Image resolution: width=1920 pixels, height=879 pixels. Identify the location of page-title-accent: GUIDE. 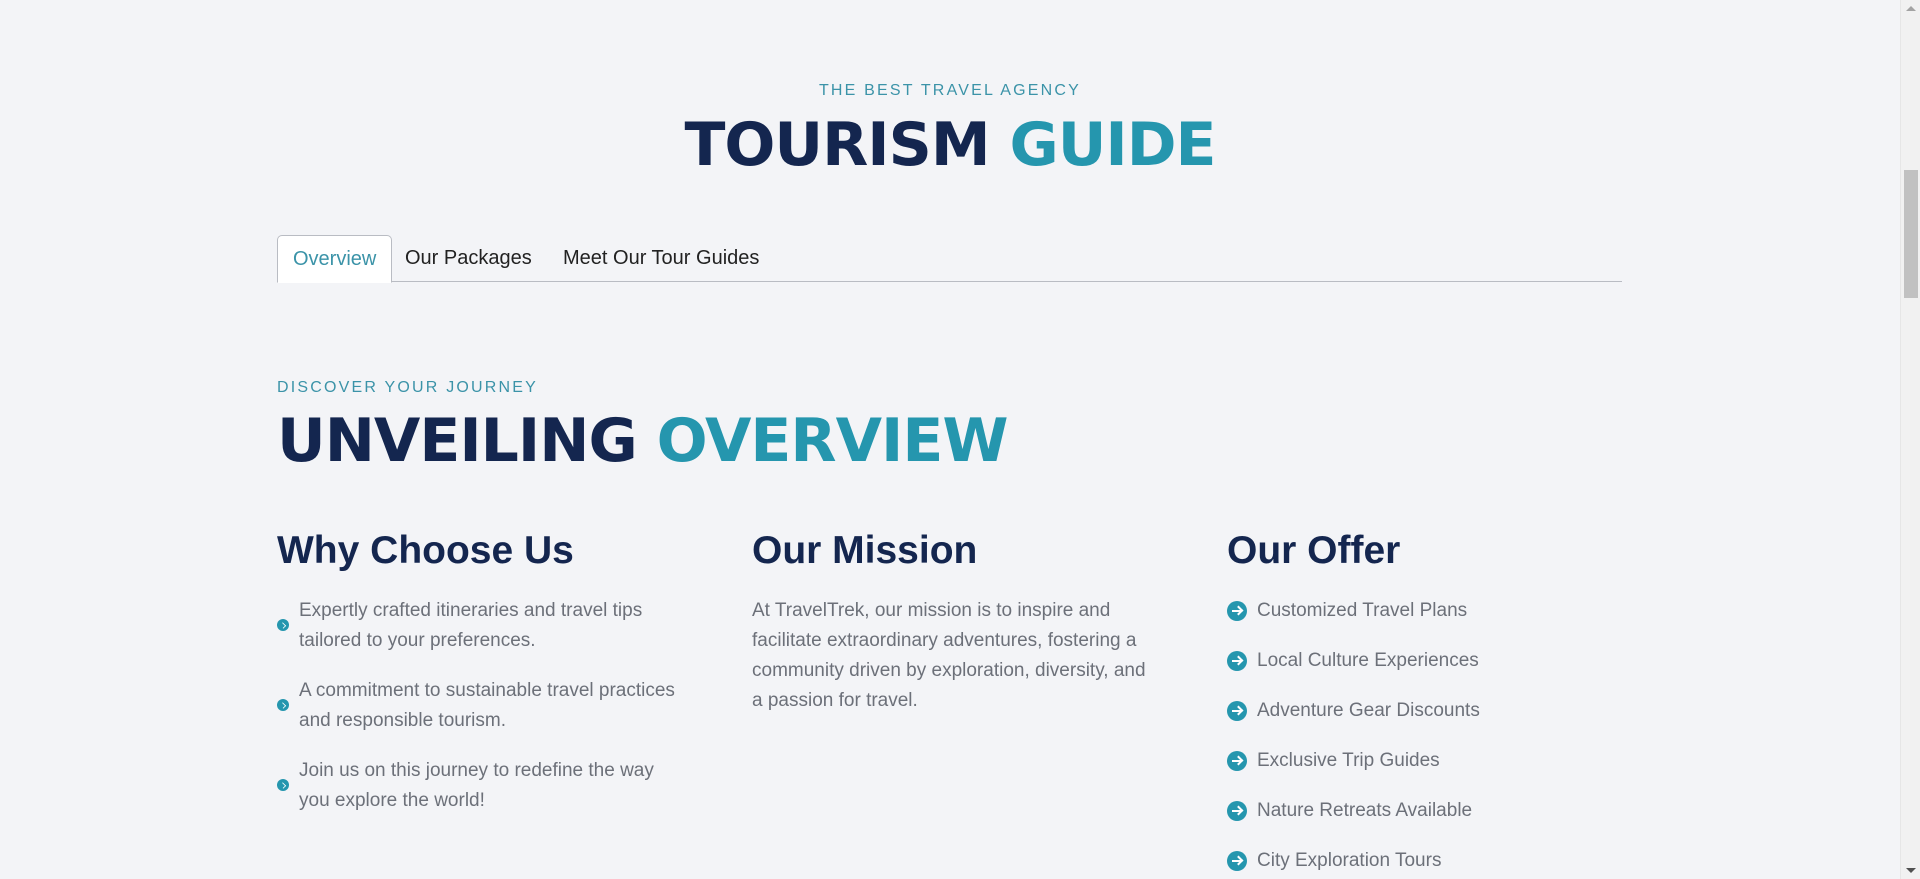
(1112, 145).